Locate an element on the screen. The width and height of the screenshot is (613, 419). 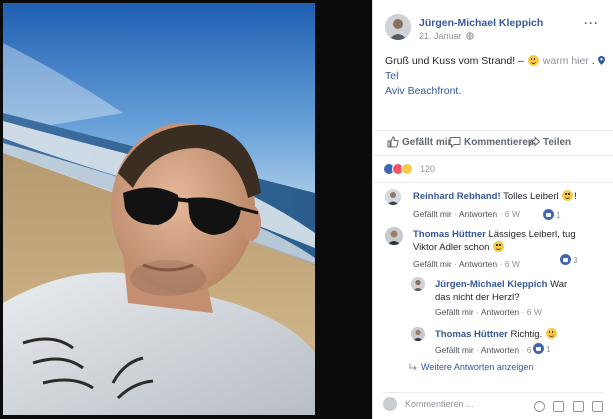
more-options-icon: ··· is located at coordinates (591, 23).